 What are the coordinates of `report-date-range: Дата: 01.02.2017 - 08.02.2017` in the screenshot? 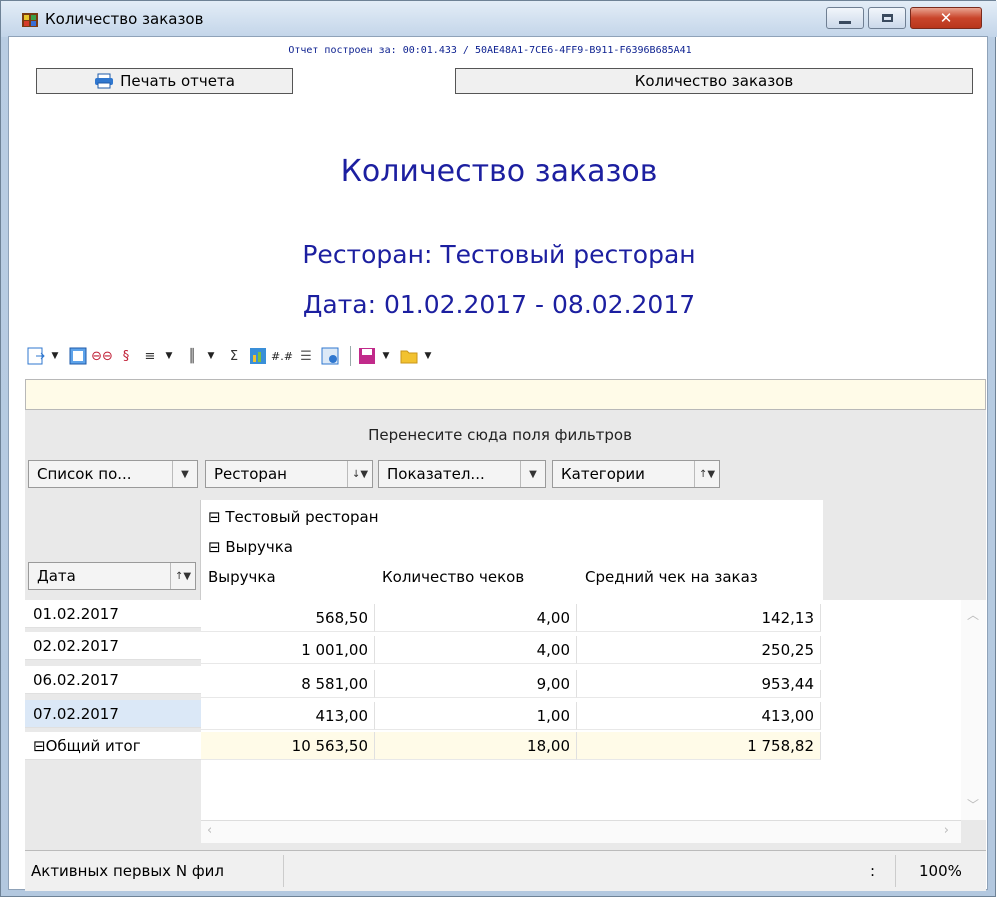 It's located at (499, 304).